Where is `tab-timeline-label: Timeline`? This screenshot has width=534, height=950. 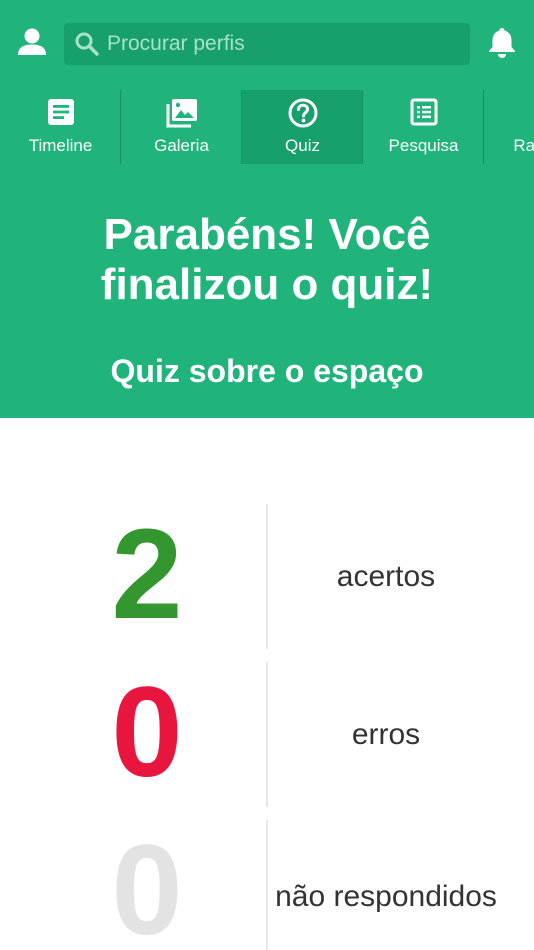
tab-timeline-label: Timeline is located at coordinates (60, 145).